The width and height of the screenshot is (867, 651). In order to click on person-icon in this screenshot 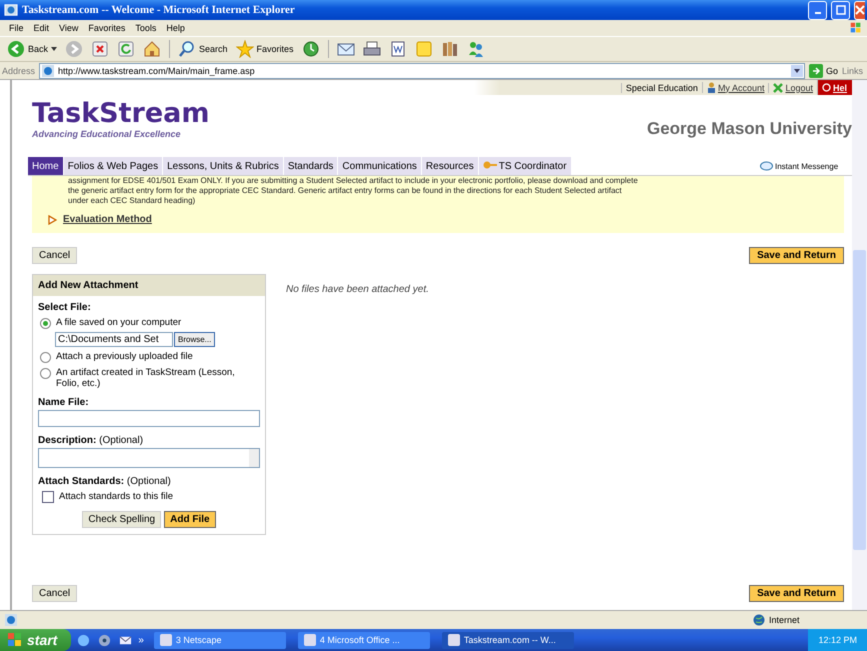, I will do `click(711, 87)`.